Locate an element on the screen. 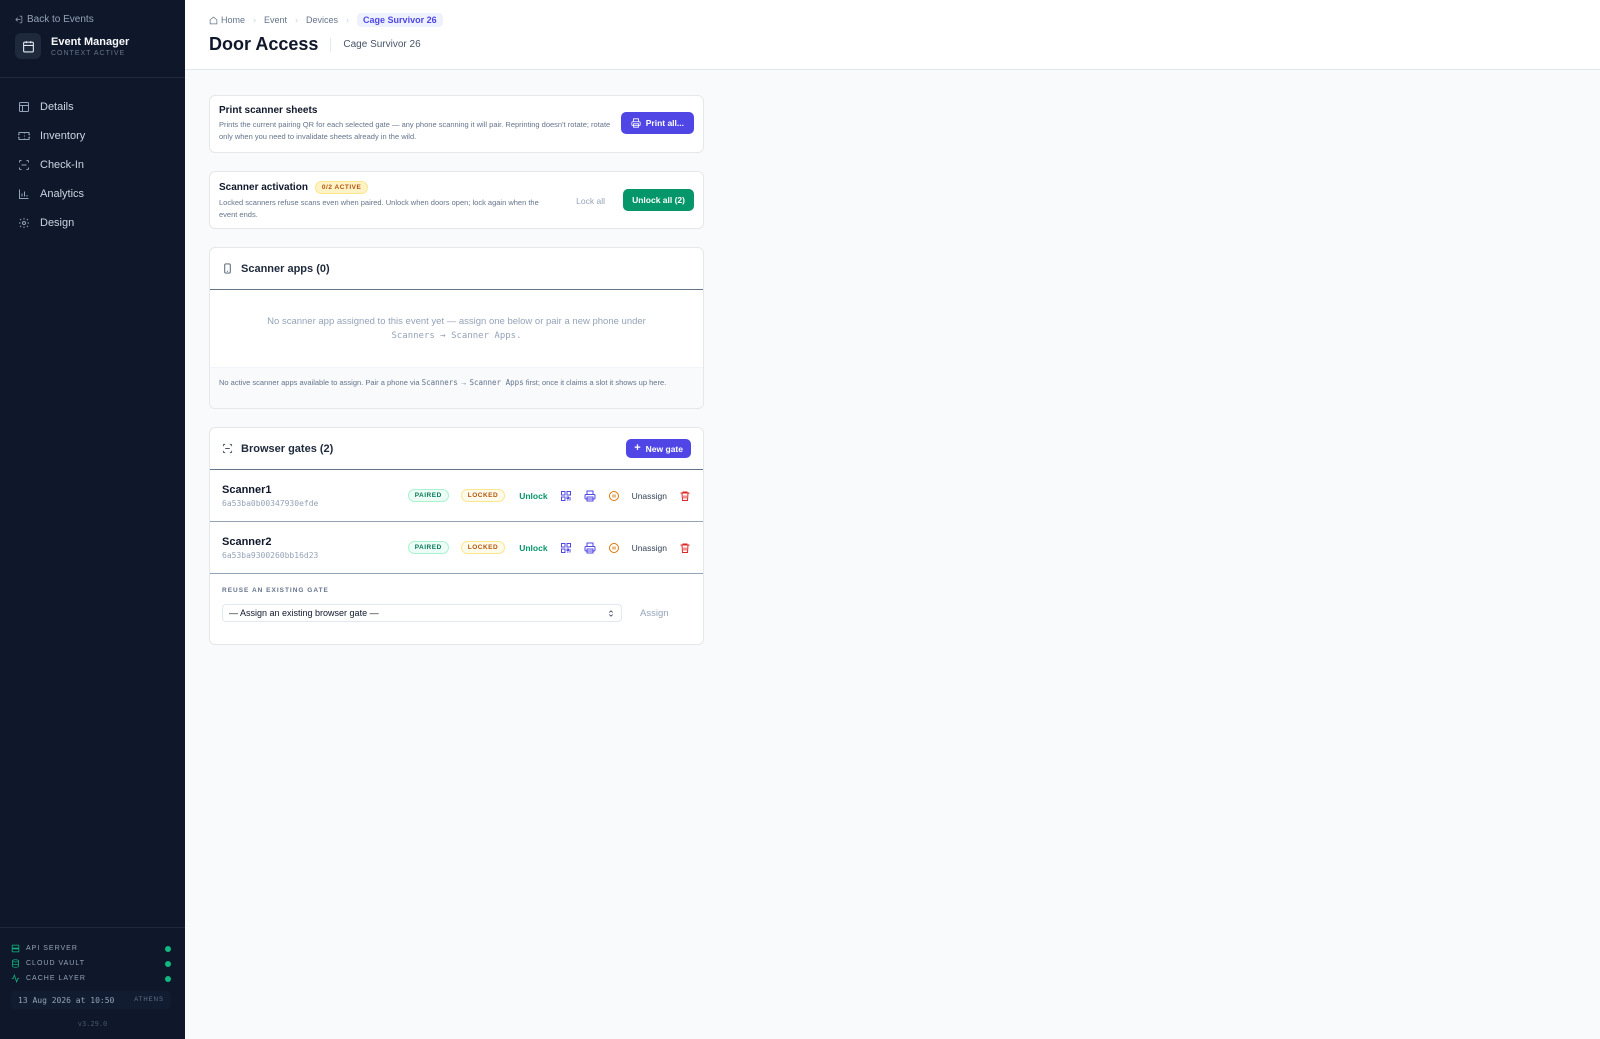 The height and width of the screenshot is (1039, 1600). brand-subtitle: CONTEXT ACTIVE is located at coordinates (88, 53).